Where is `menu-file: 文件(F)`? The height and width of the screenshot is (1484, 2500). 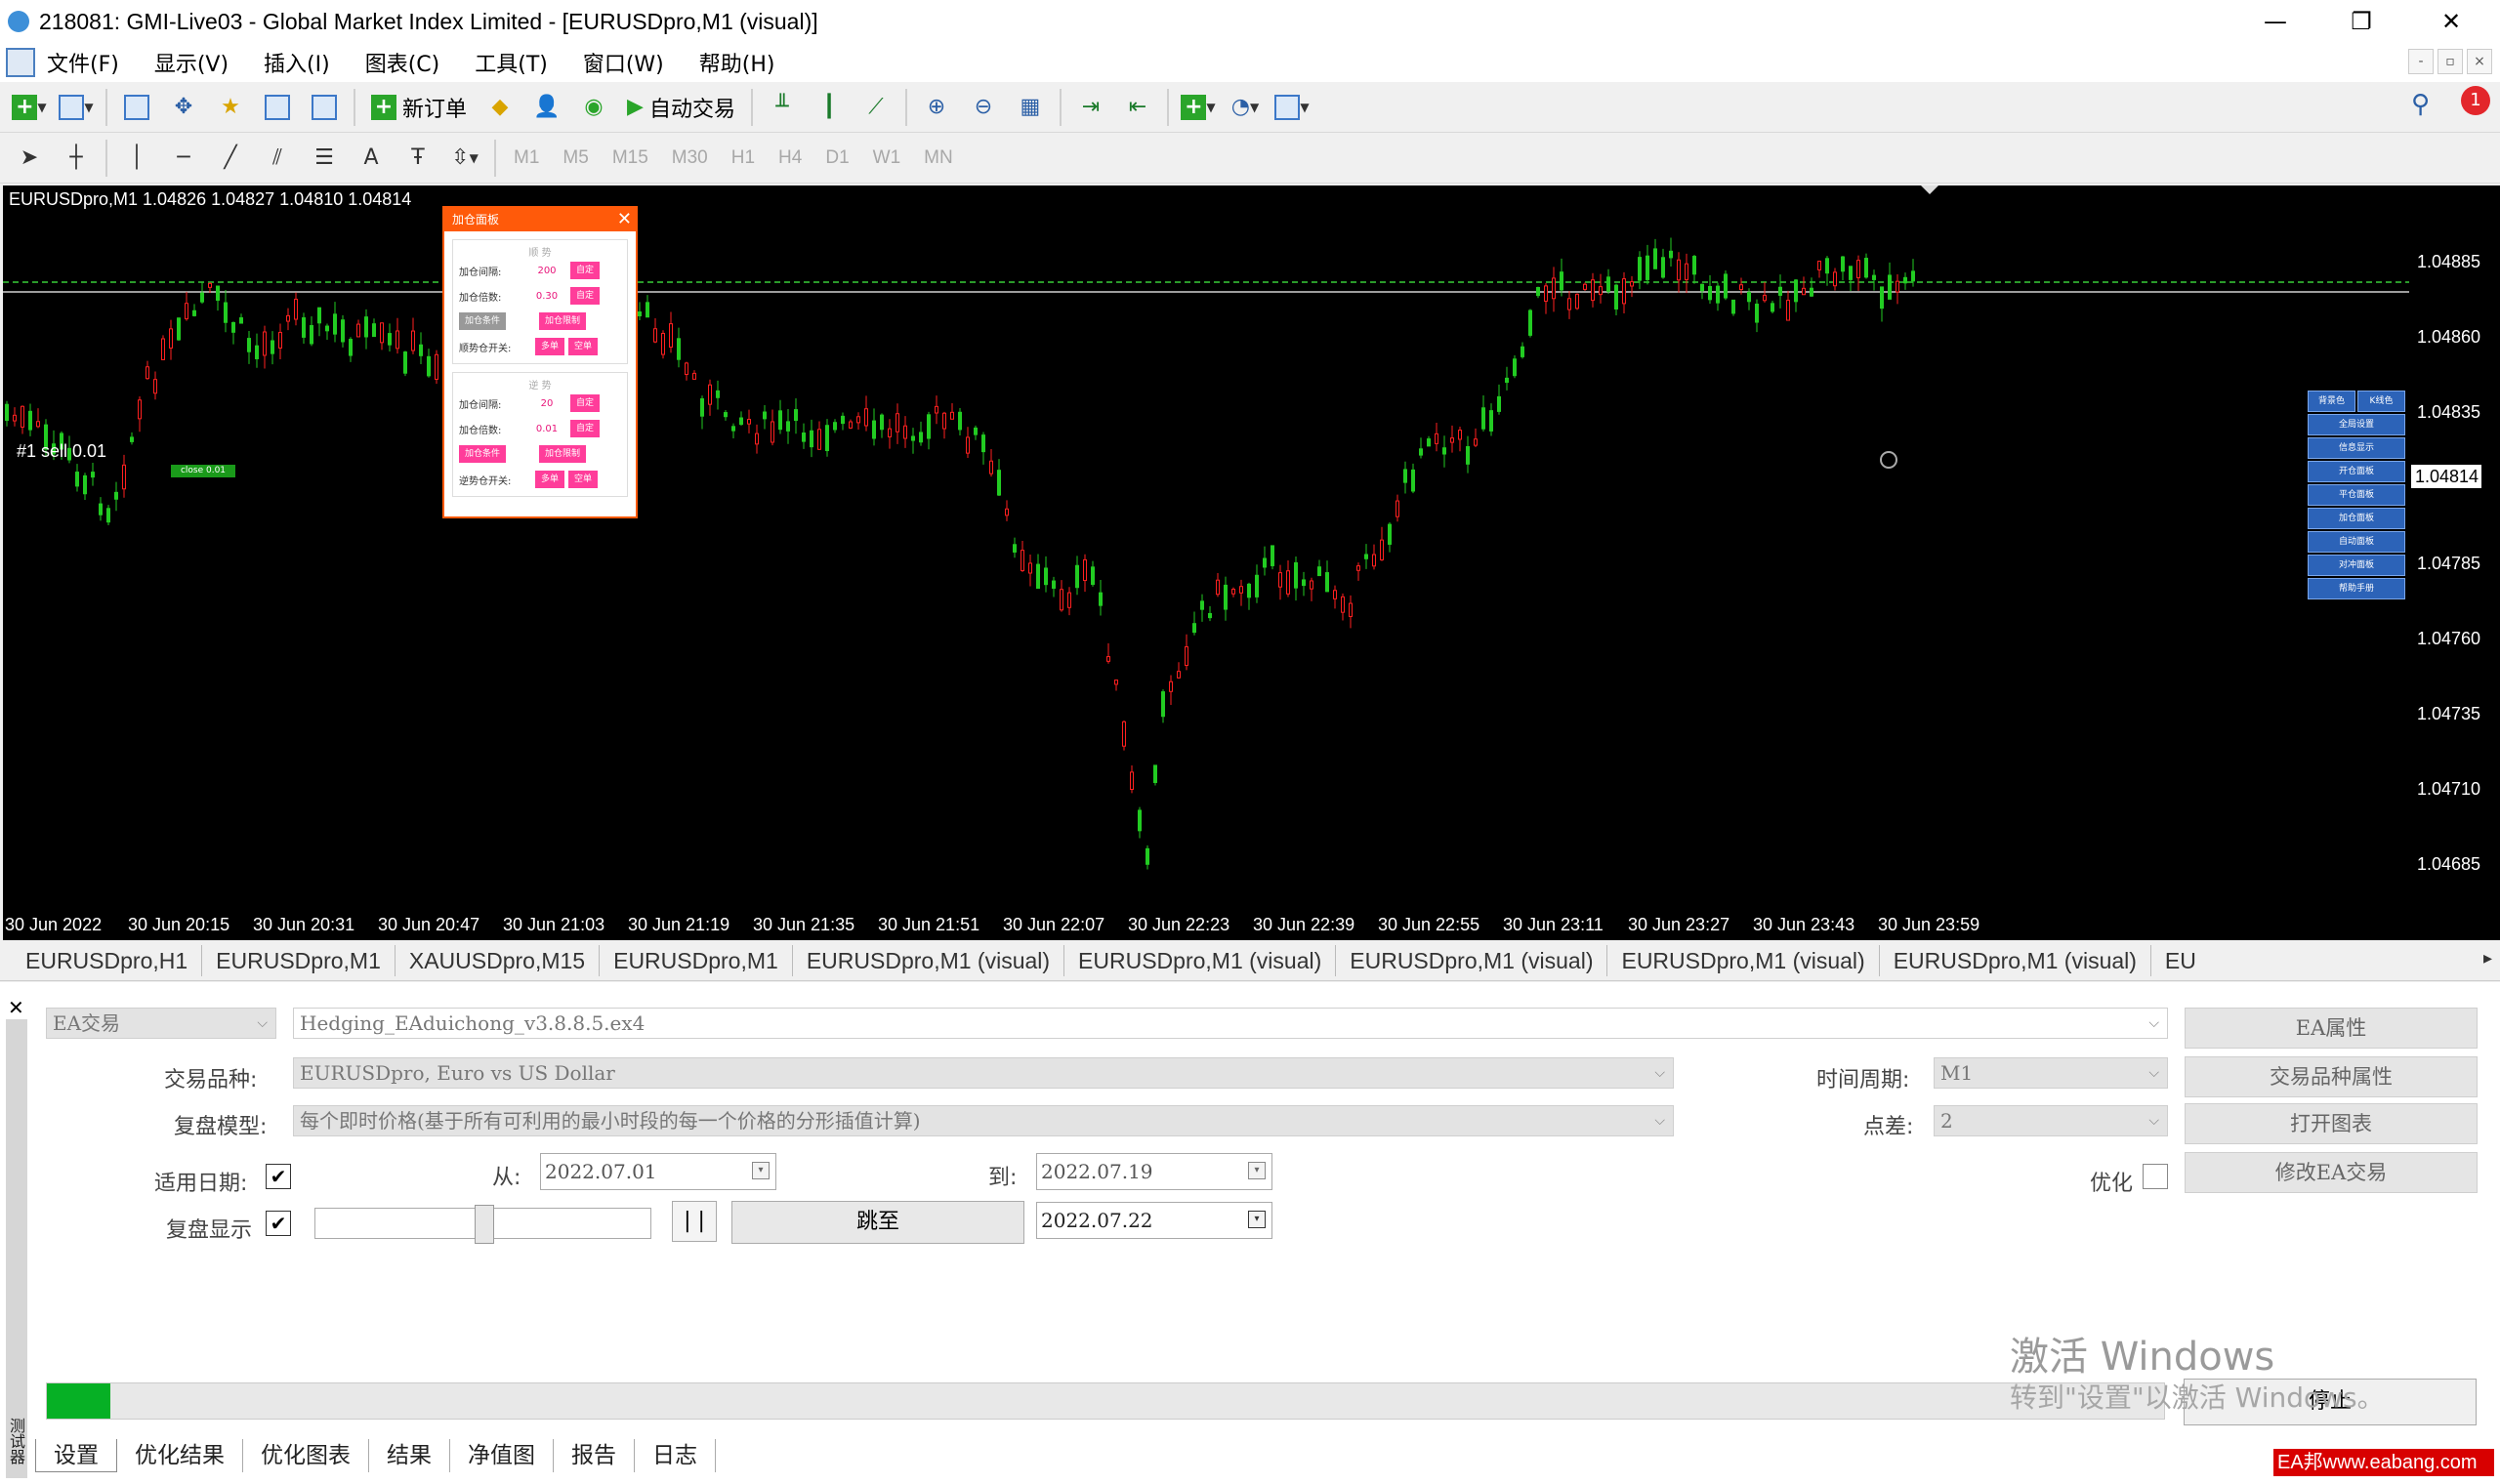
menu-file: 文件(F) is located at coordinates (83, 63).